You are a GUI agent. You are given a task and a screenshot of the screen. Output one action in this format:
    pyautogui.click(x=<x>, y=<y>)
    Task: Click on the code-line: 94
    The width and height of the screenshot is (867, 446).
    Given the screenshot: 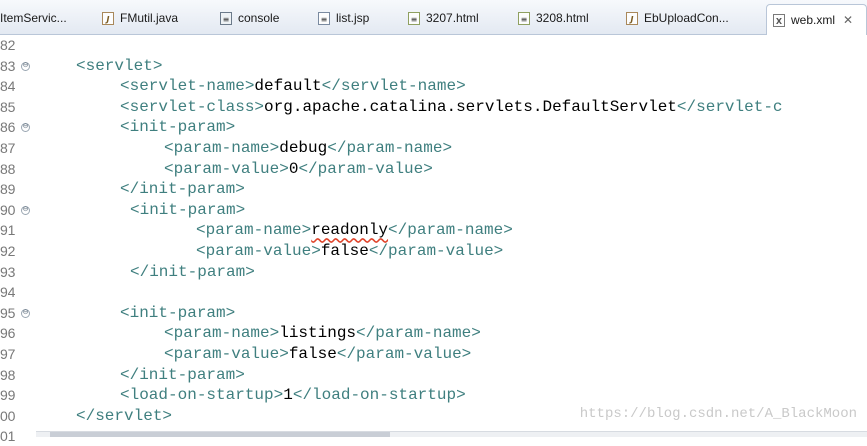 What is the action you would take?
    pyautogui.click(x=433, y=292)
    